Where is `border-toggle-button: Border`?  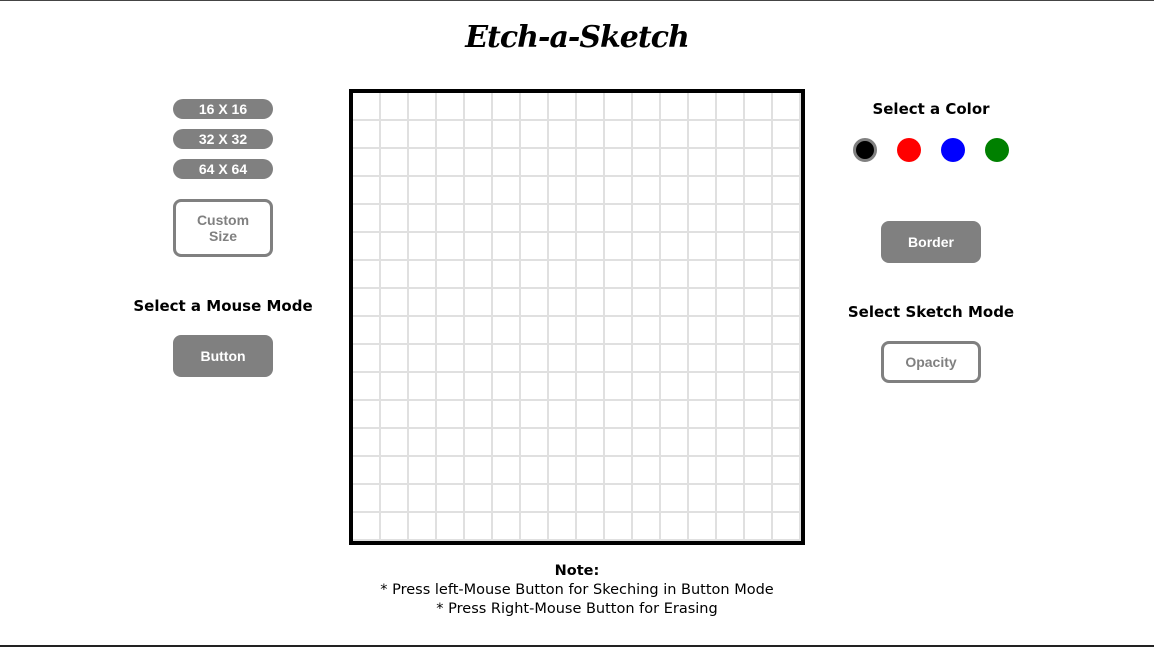
border-toggle-button: Border is located at coordinates (931, 242).